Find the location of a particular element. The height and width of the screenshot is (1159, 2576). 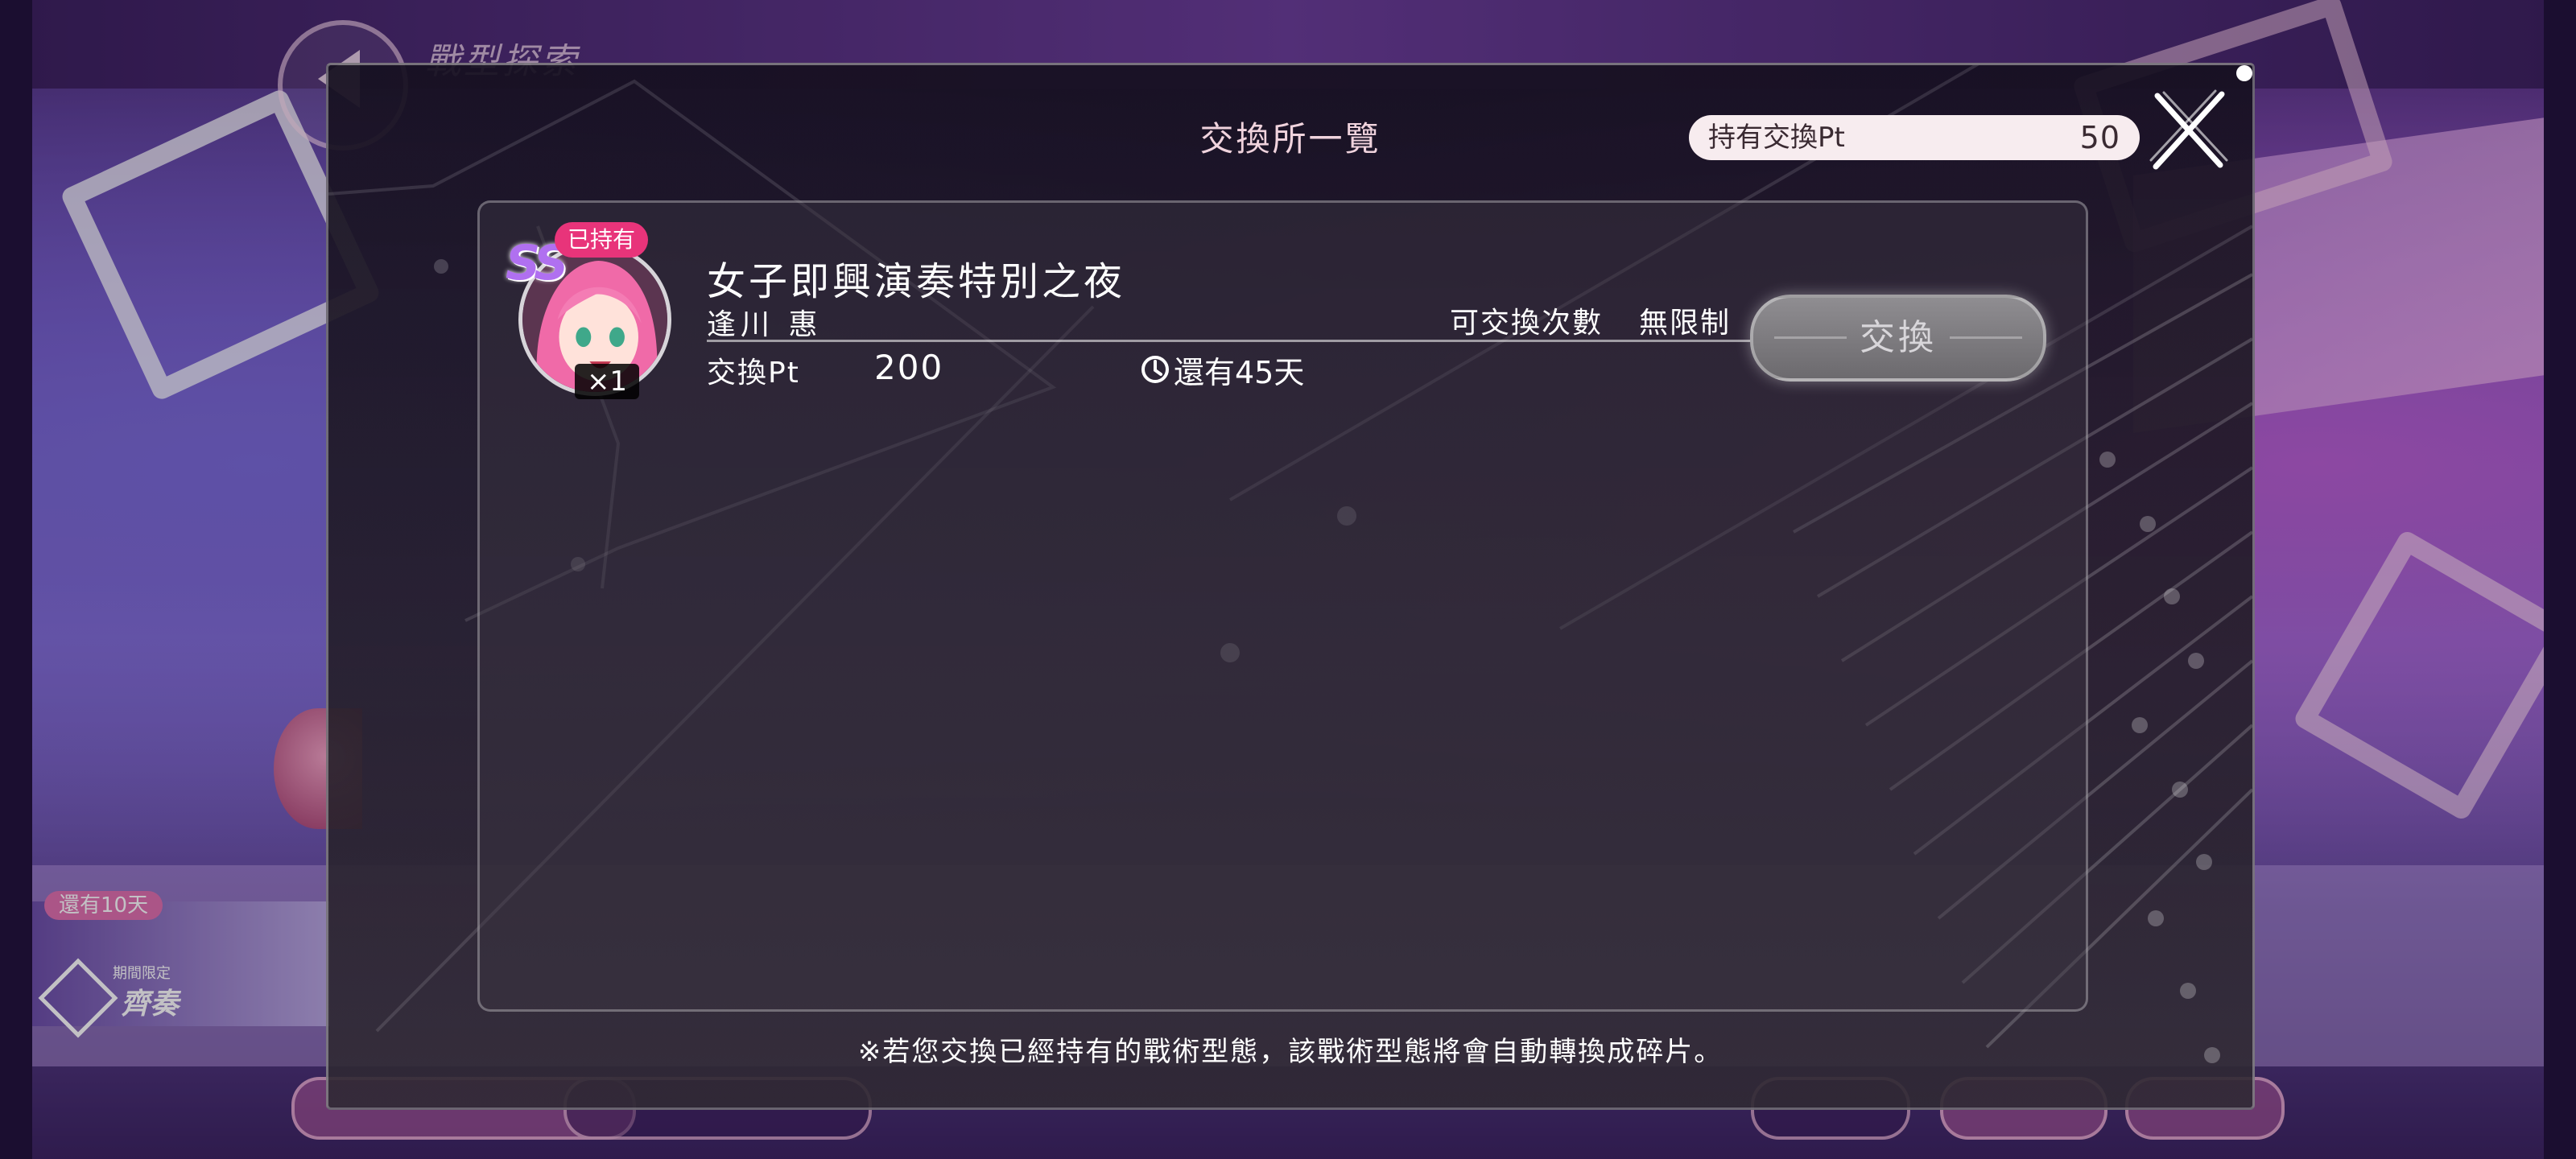

cost-value: 200 is located at coordinates (909, 367).